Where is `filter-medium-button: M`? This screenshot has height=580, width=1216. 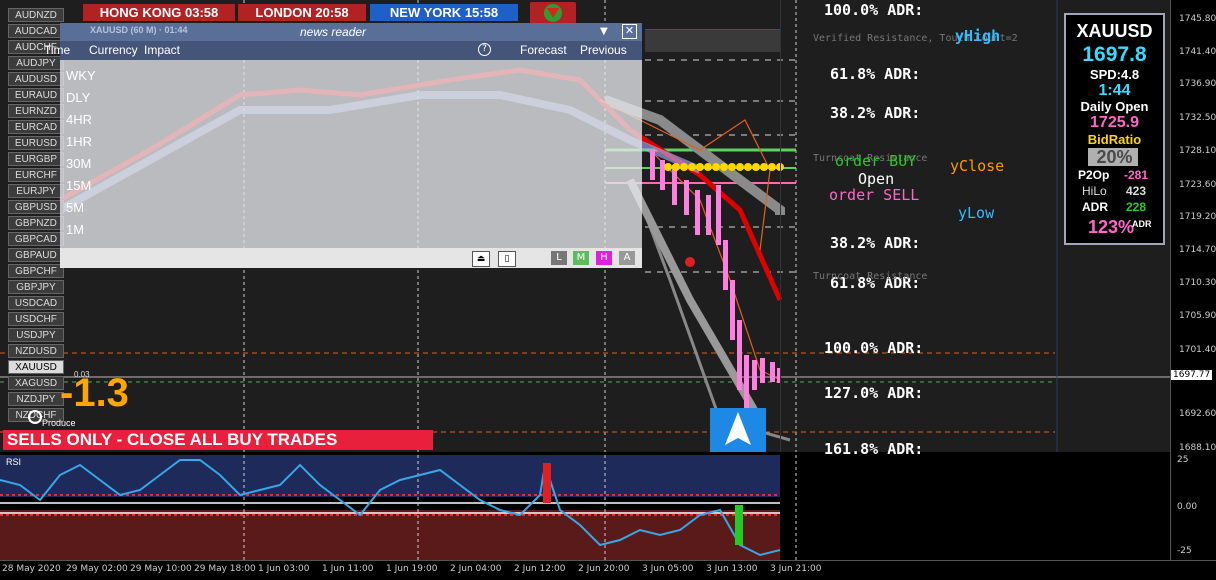
filter-medium-button: M is located at coordinates (581, 258).